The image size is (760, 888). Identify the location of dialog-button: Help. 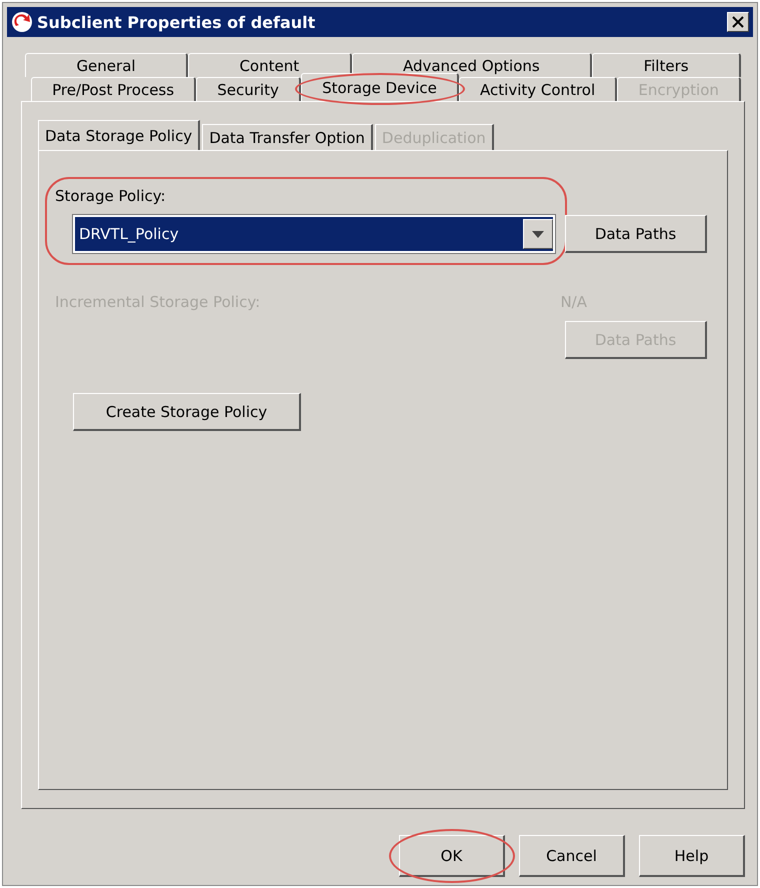
(692, 856).